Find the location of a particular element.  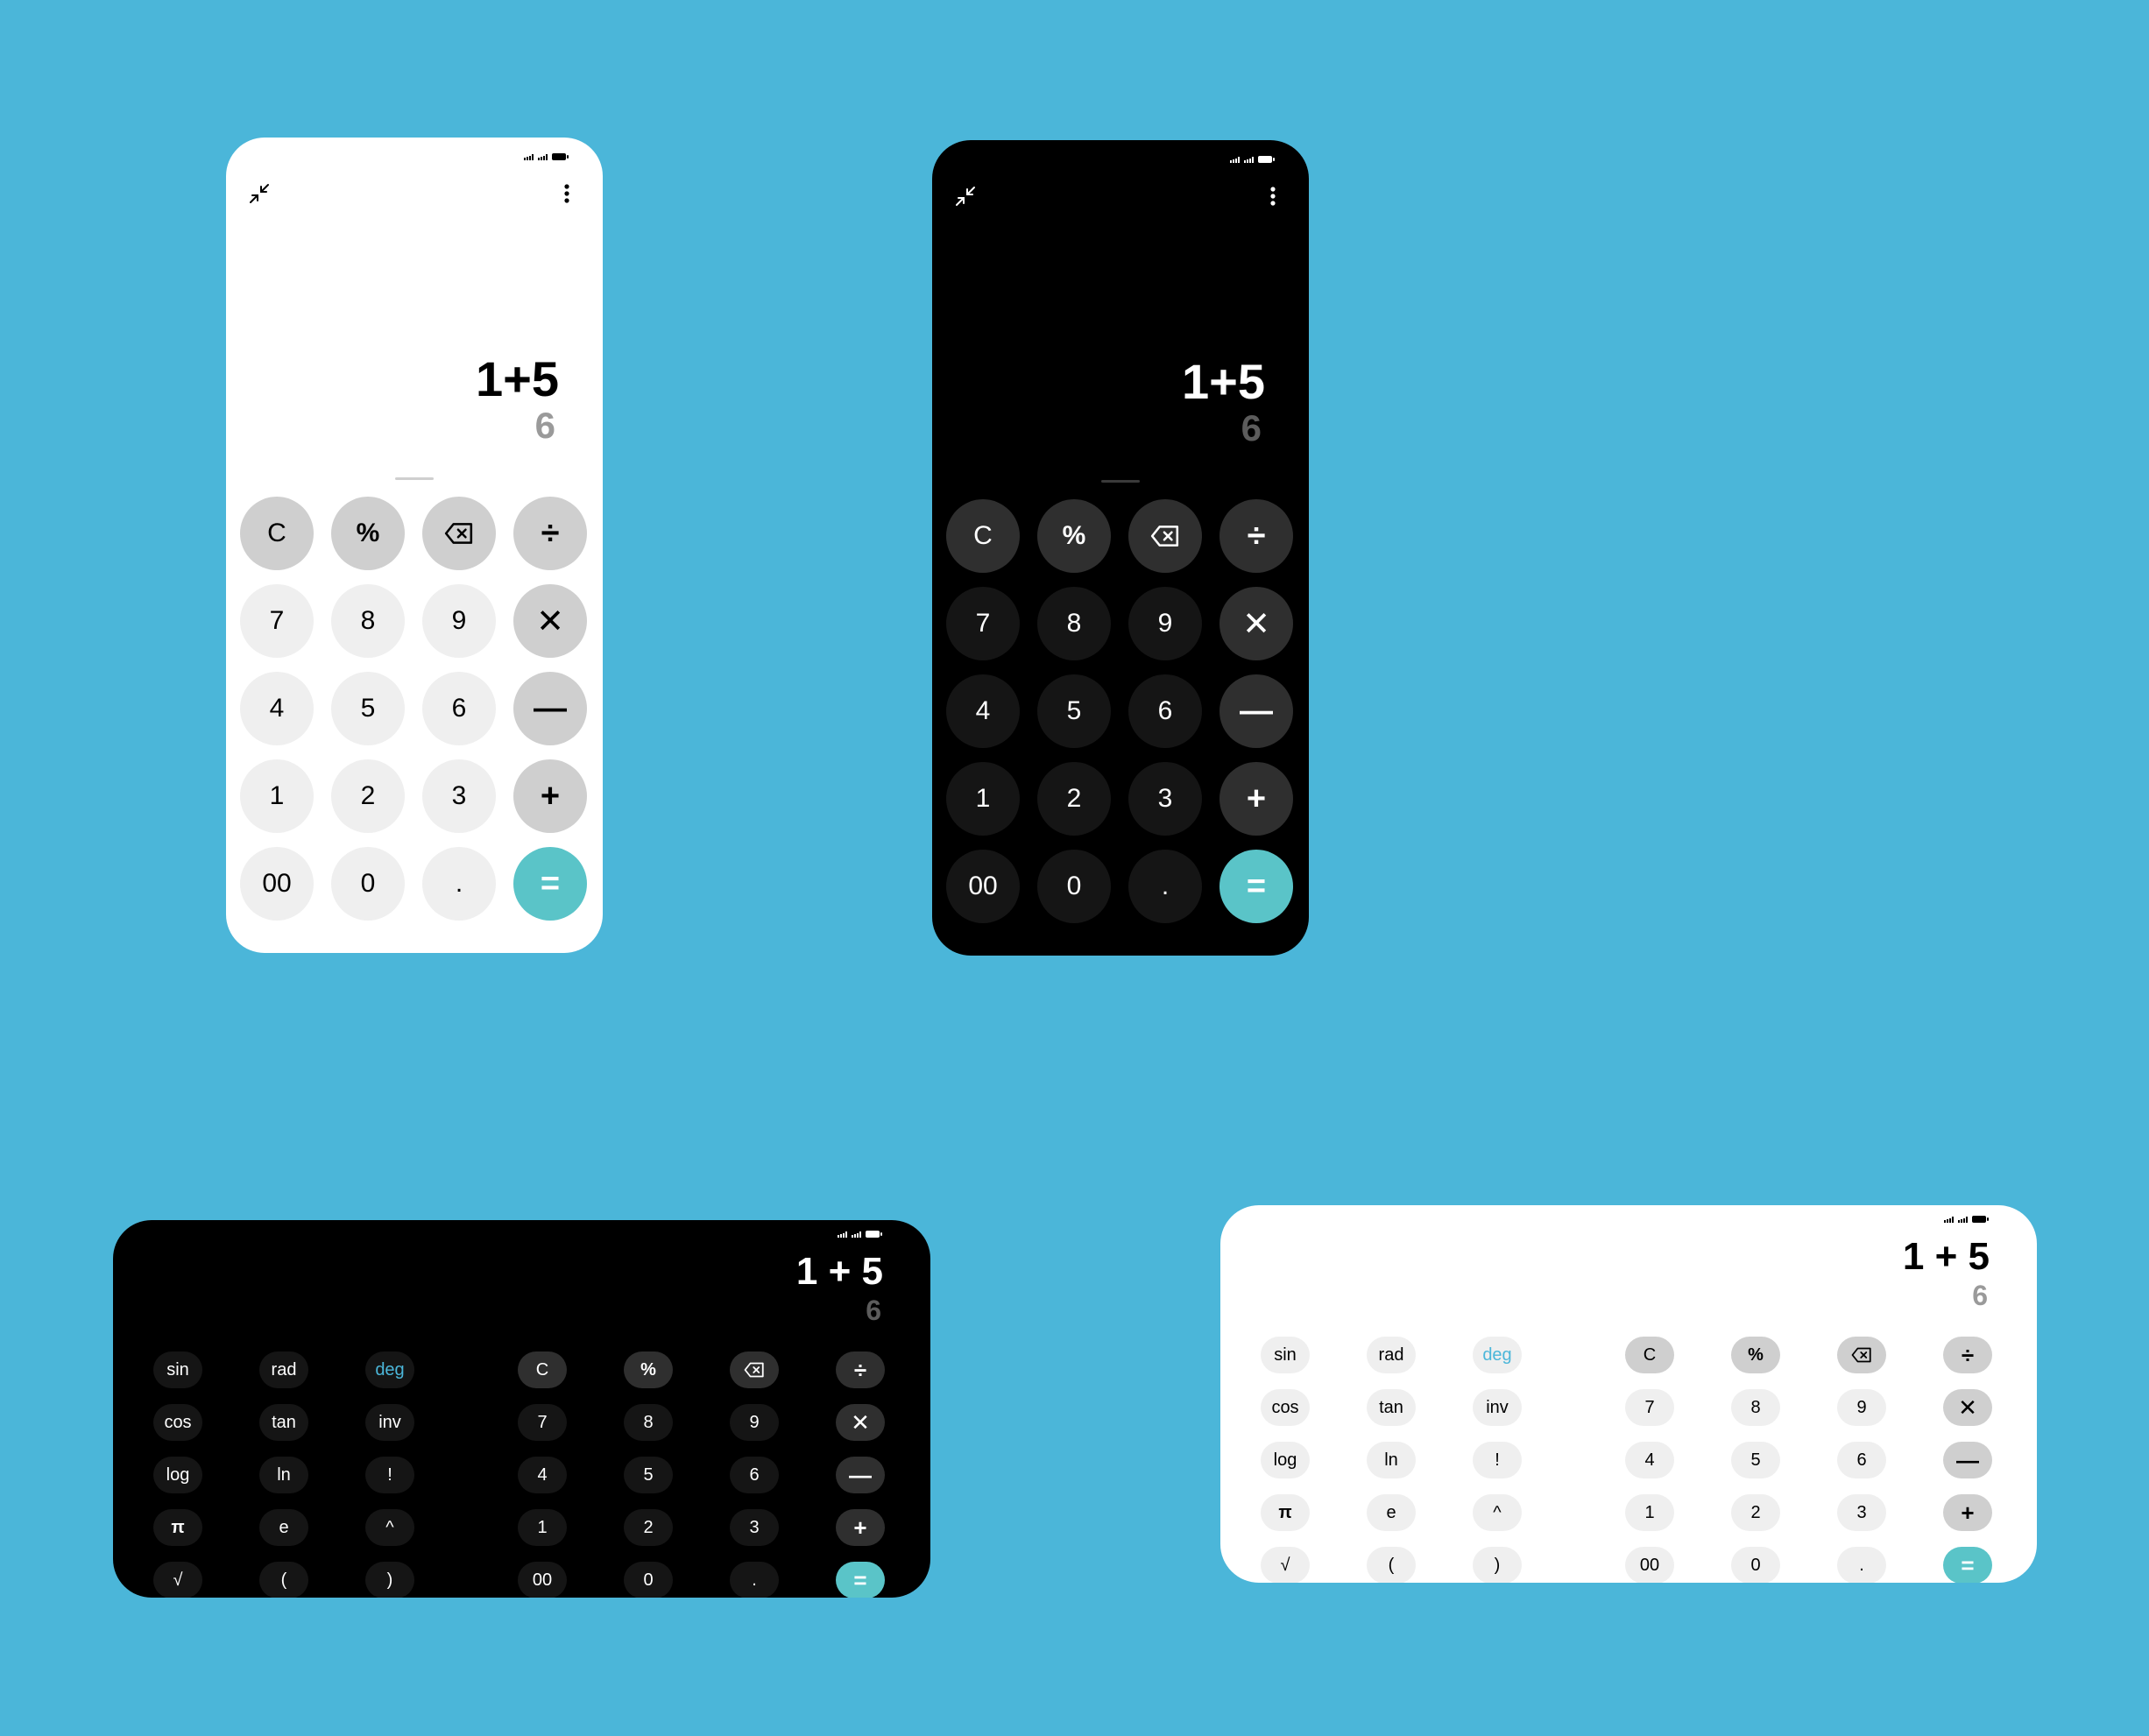

key-cos: cos is located at coordinates (1285, 1407).